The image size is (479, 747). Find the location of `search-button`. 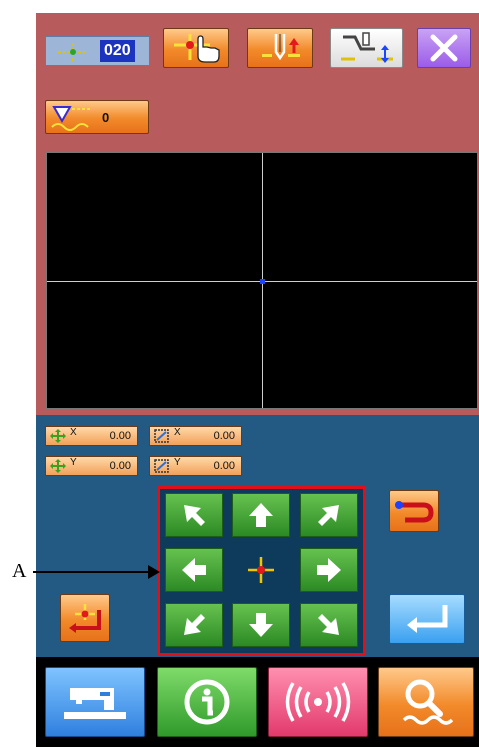

search-button is located at coordinates (426, 702).